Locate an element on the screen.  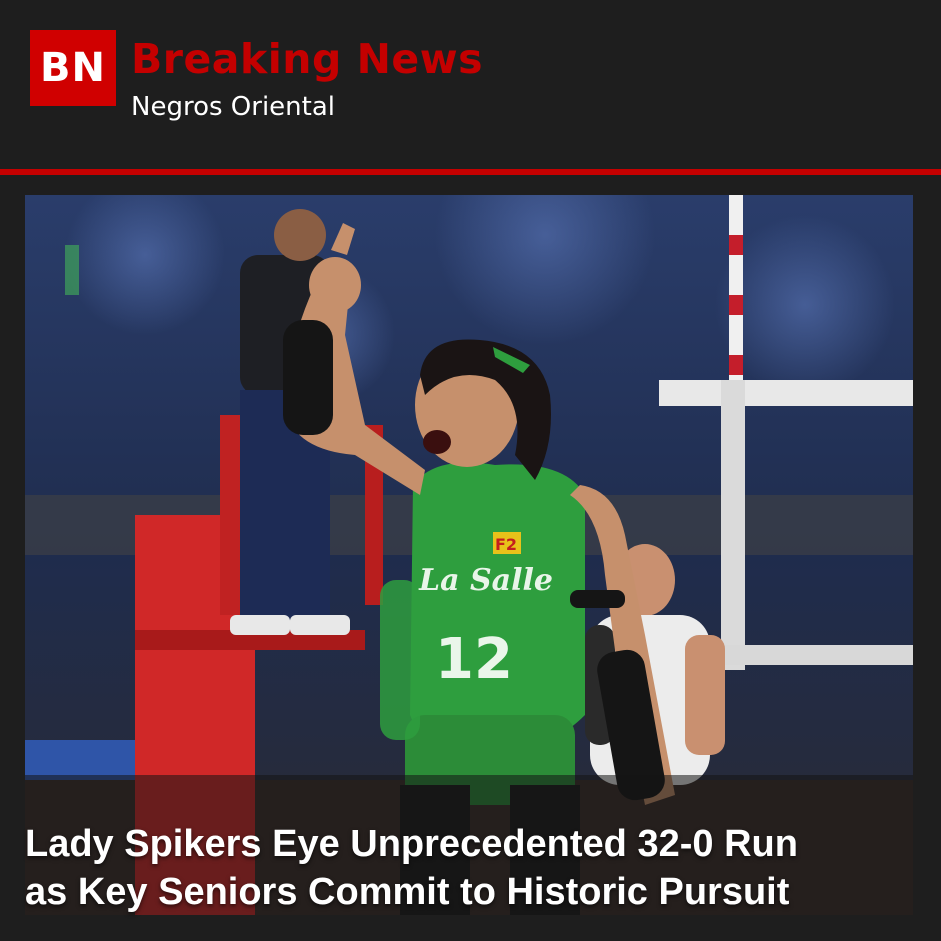
jersey-team-text: La Salle is located at coordinates (485, 580).